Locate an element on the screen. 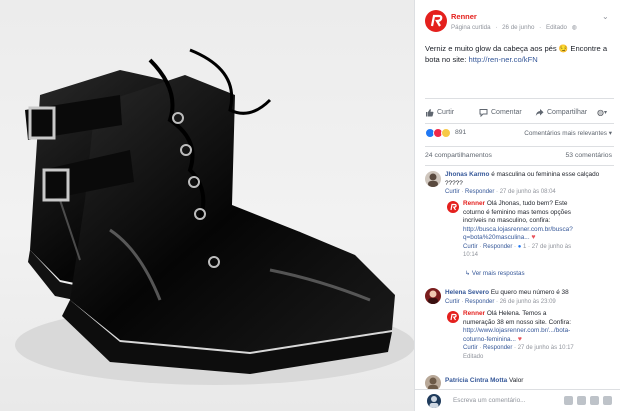 This screenshot has height=411, width=620. more-replies-link: ↳ Ver mais respostas is located at coordinates (495, 273).